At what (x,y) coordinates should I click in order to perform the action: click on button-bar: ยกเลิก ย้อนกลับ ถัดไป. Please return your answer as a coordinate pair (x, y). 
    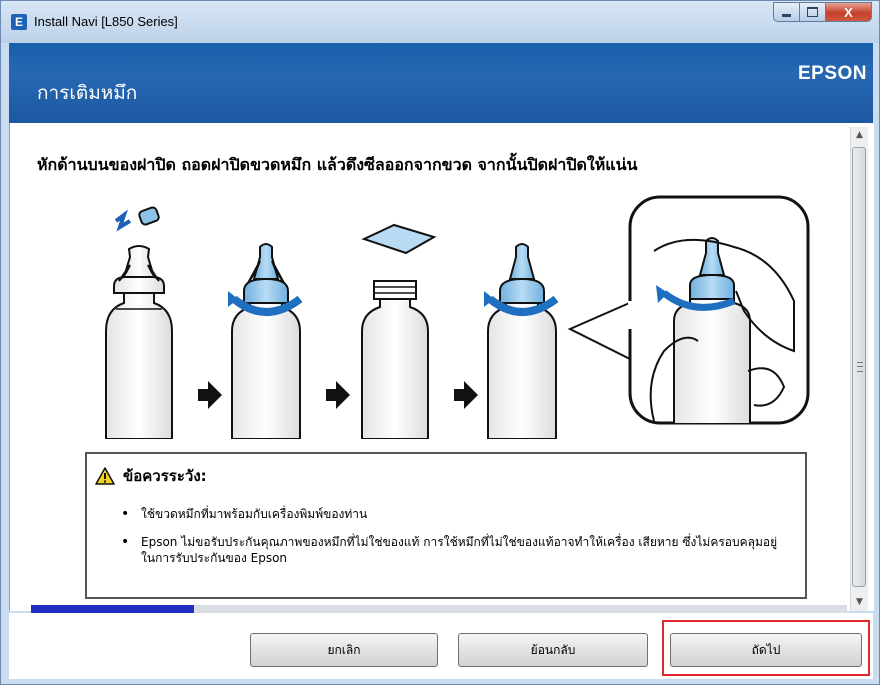
    Looking at the image, I should click on (441, 646).